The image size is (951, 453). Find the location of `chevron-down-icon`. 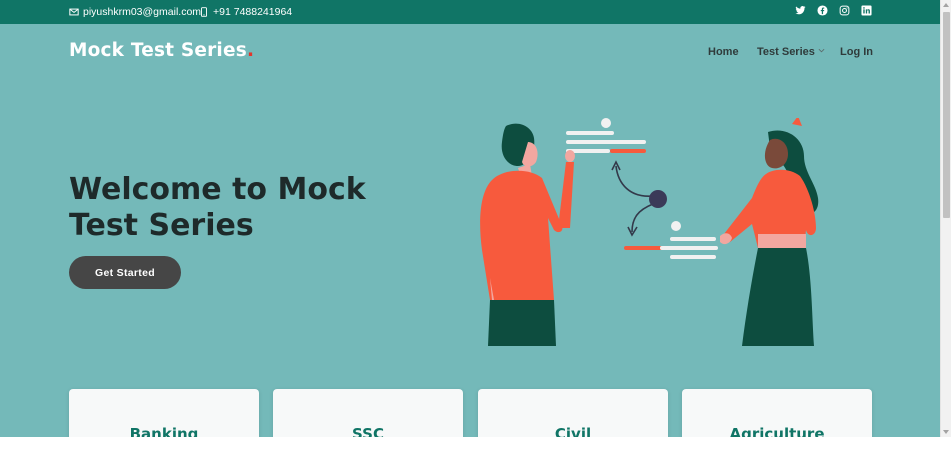

chevron-down-icon is located at coordinates (821, 50).